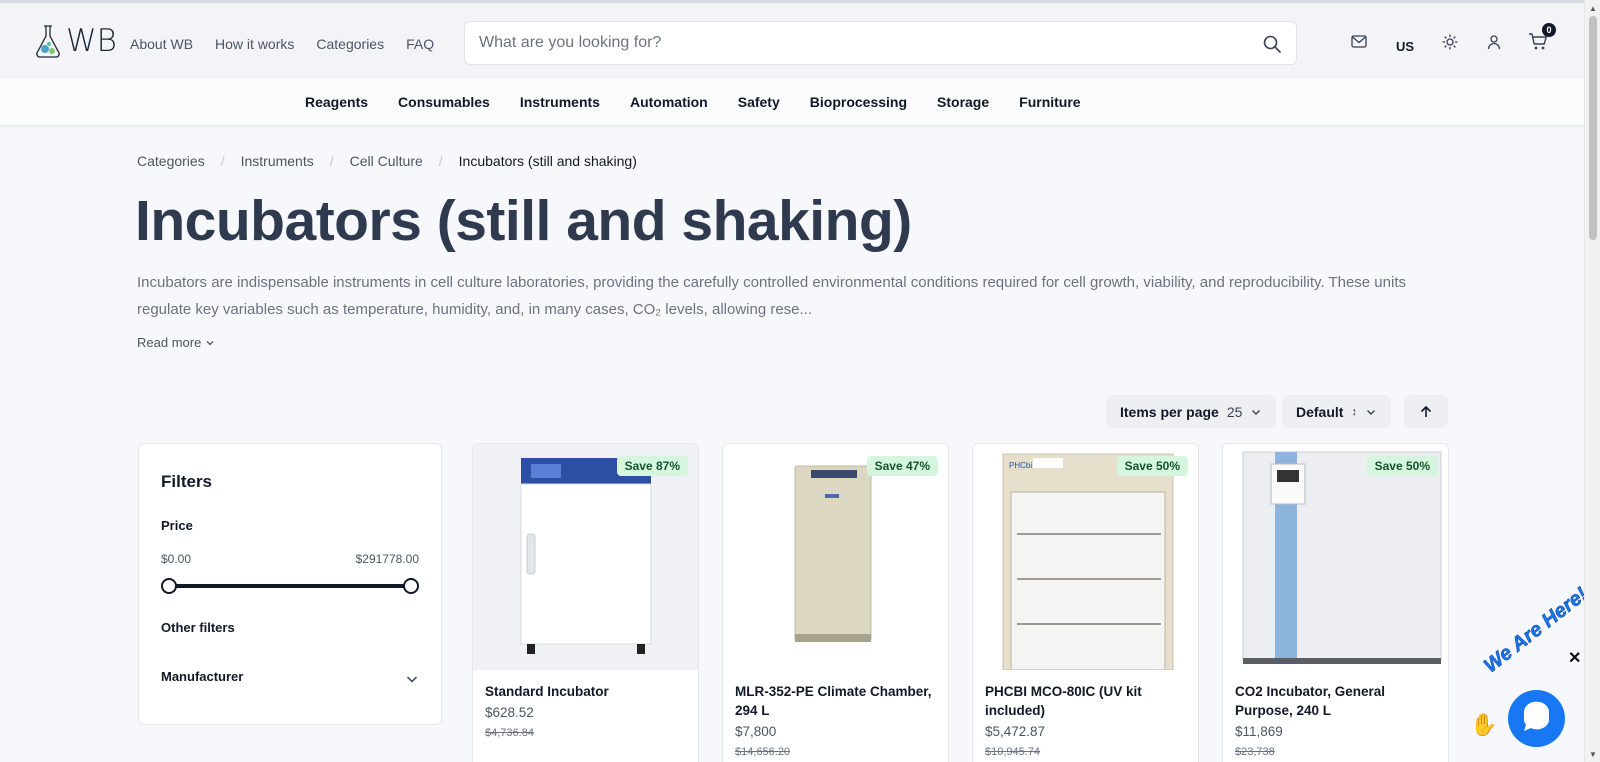 Image resolution: width=1600 pixels, height=762 pixels. What do you see at coordinates (198, 627) in the screenshot?
I see `other-filters-label: Other filters` at bounding box center [198, 627].